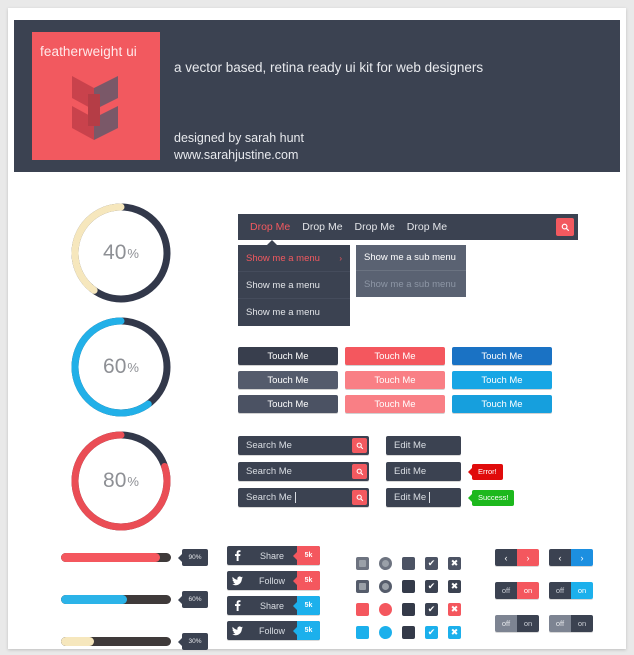 The image size is (634, 655). I want to click on touch-button-row: Touch Me Touch Me Touch Me, so click(398, 404).